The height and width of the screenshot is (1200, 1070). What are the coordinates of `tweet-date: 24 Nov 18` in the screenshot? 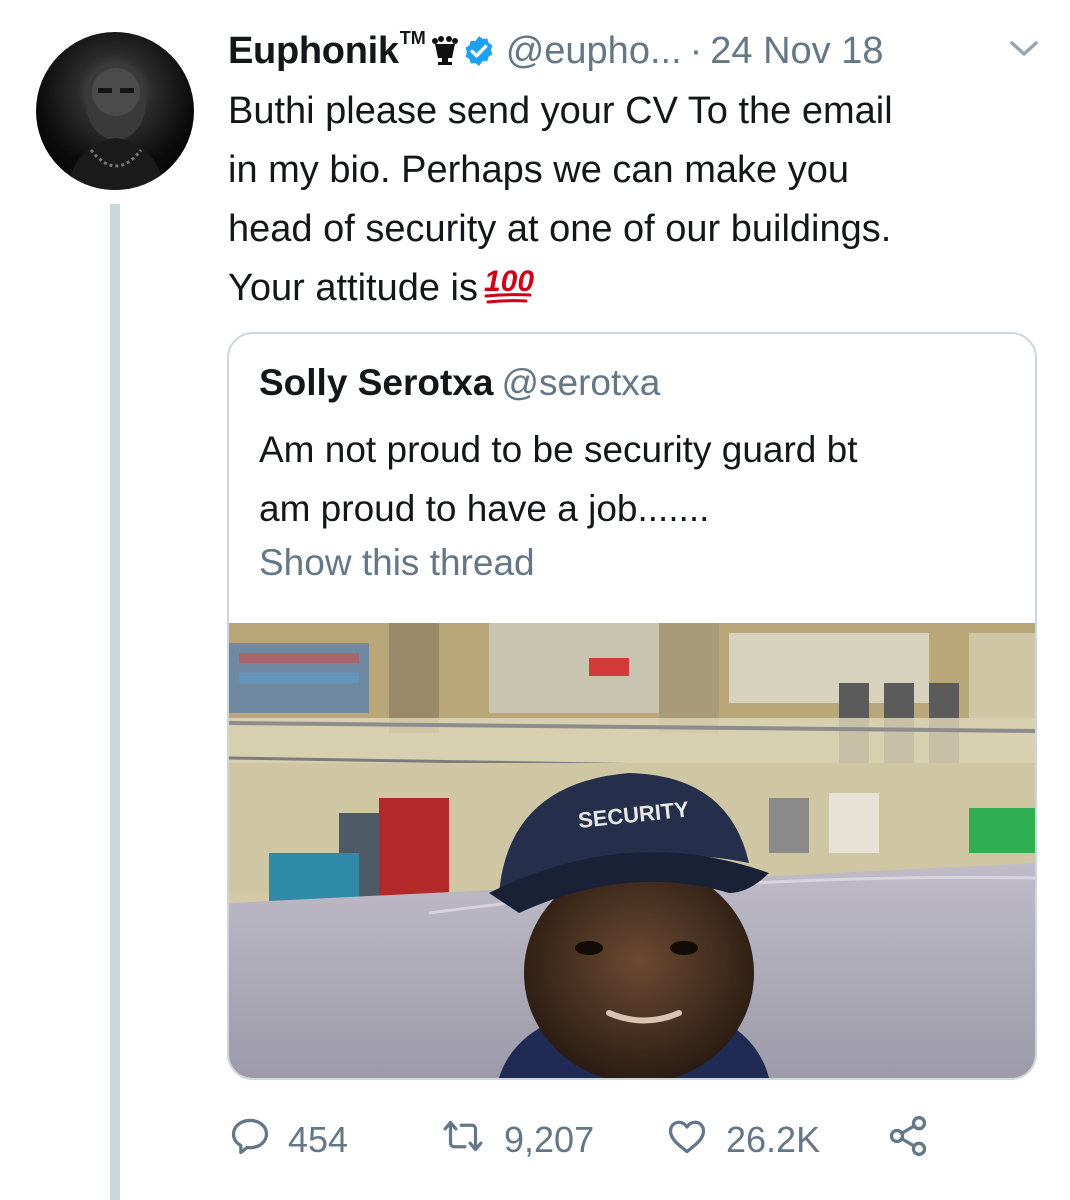 It's located at (796, 51).